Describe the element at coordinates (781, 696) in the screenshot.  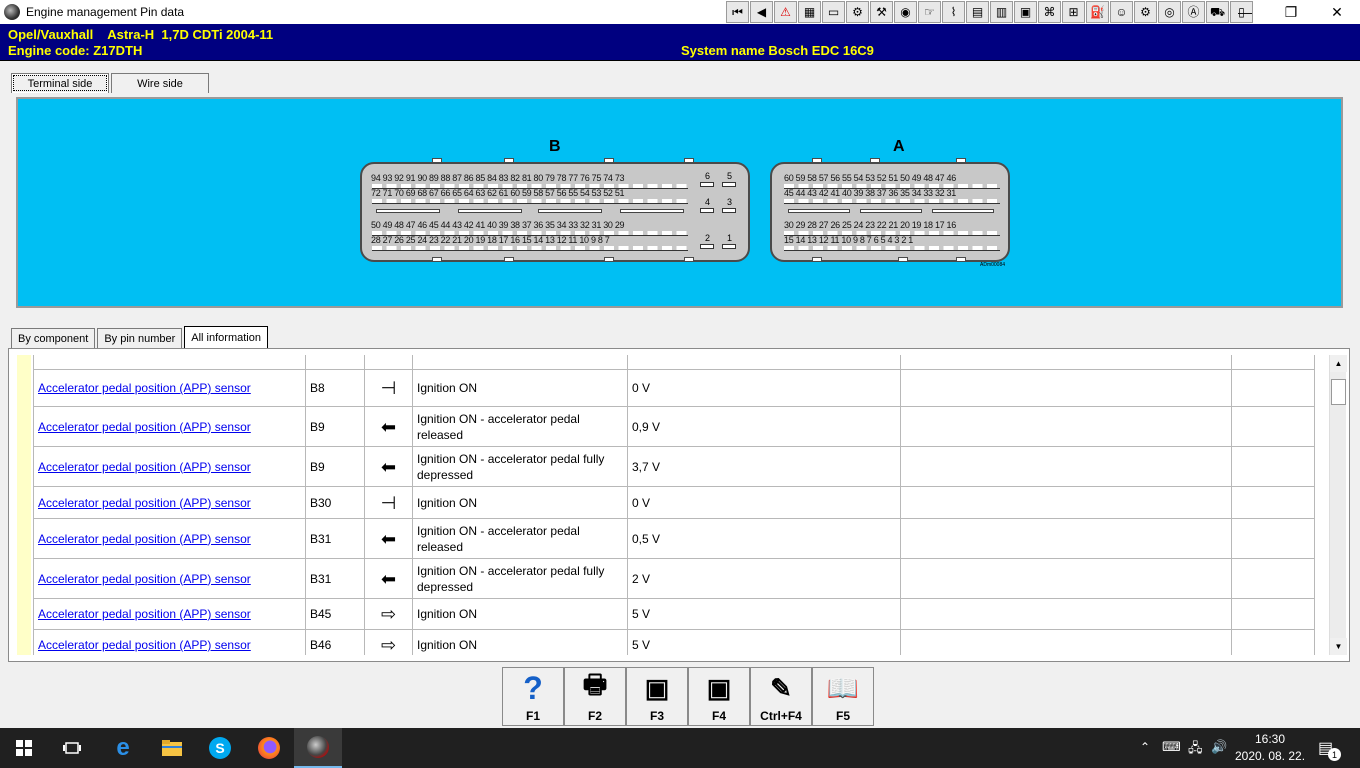
I see `function-key-ctrl-f4: ✎ Ctrl+F4` at that location.